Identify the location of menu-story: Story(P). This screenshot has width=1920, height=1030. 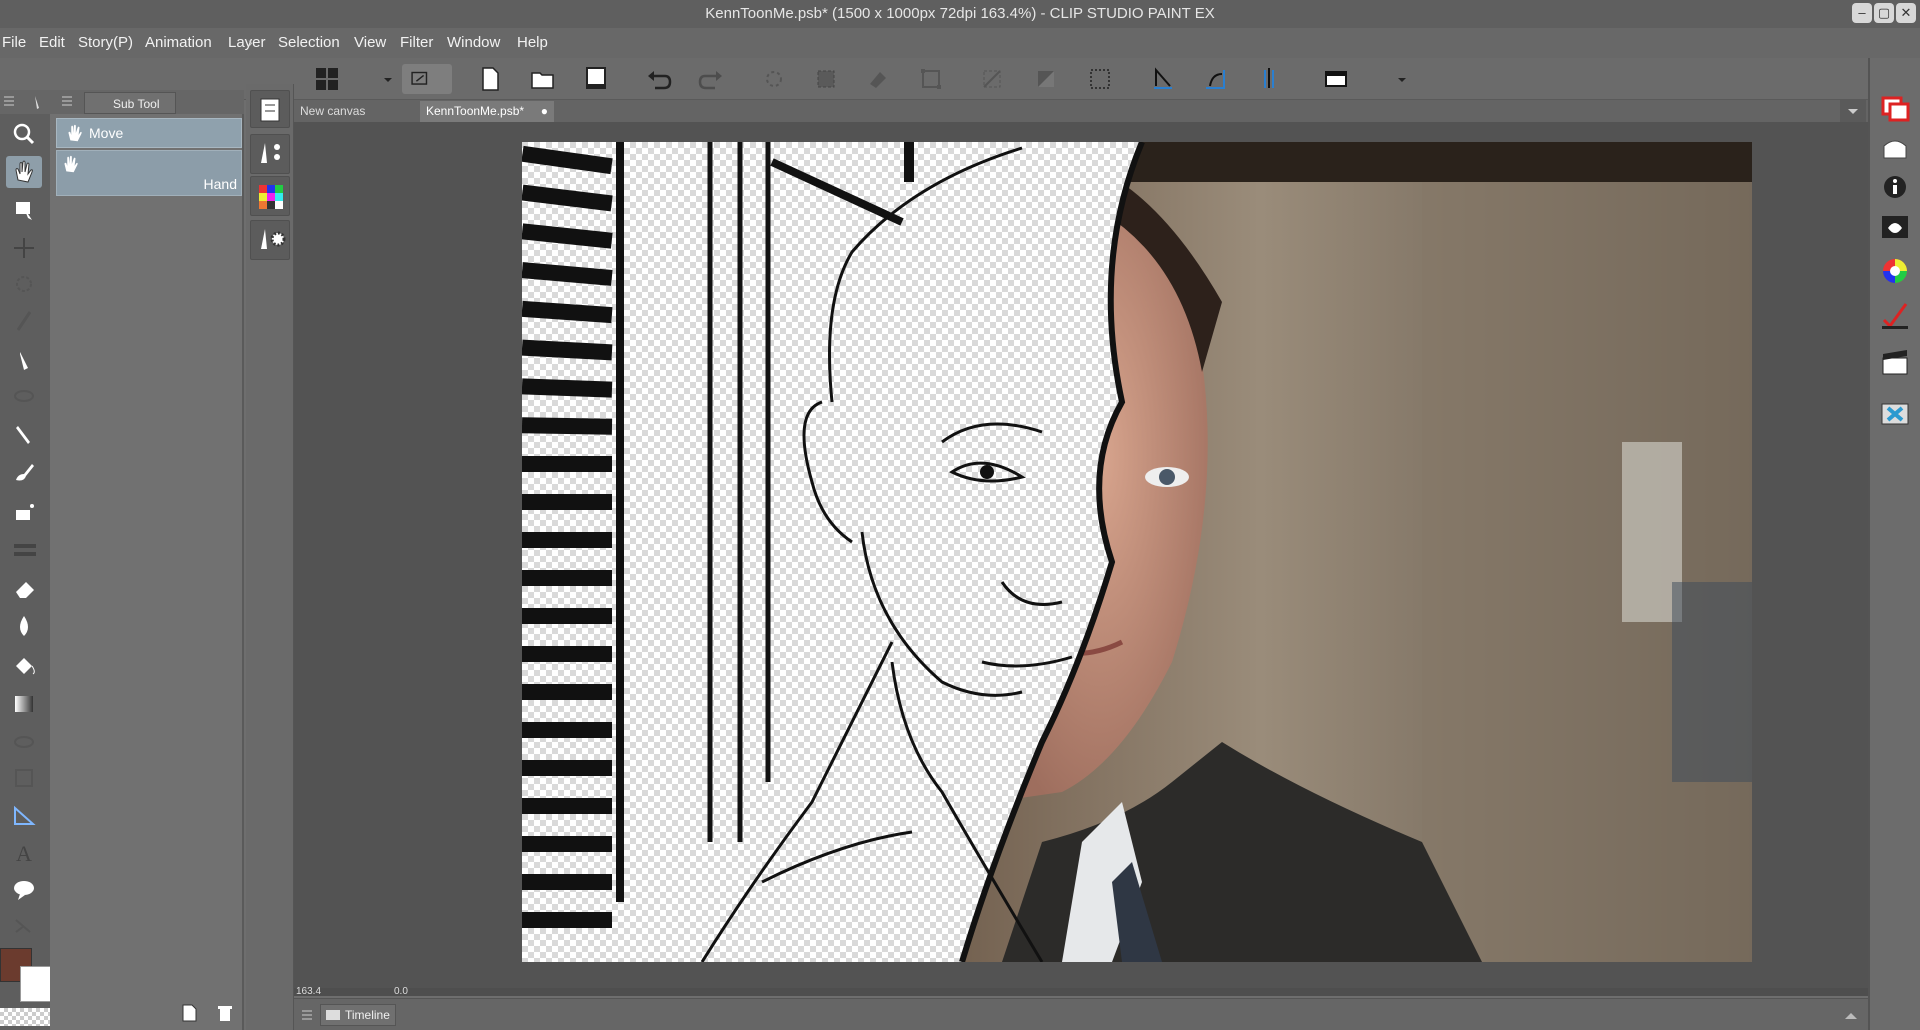
(105, 42).